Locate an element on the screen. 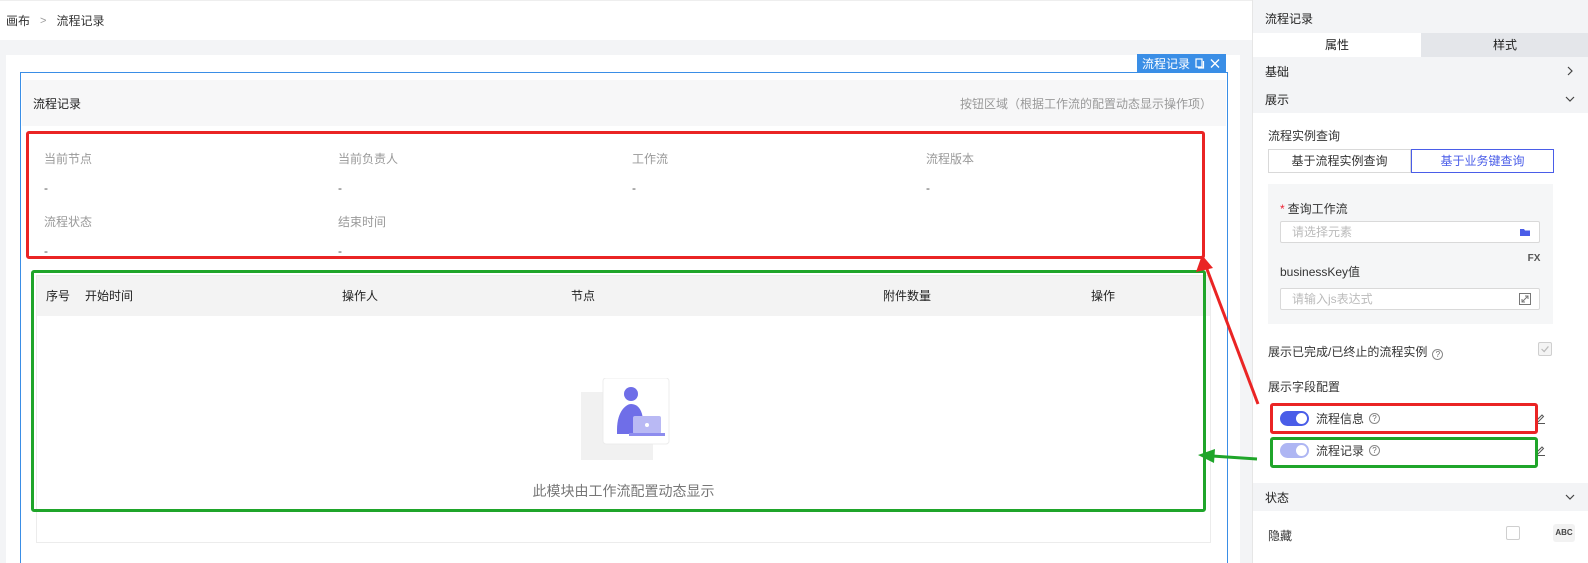  business-key-placeholder: 请输入js表达式 is located at coordinates (1332, 299).